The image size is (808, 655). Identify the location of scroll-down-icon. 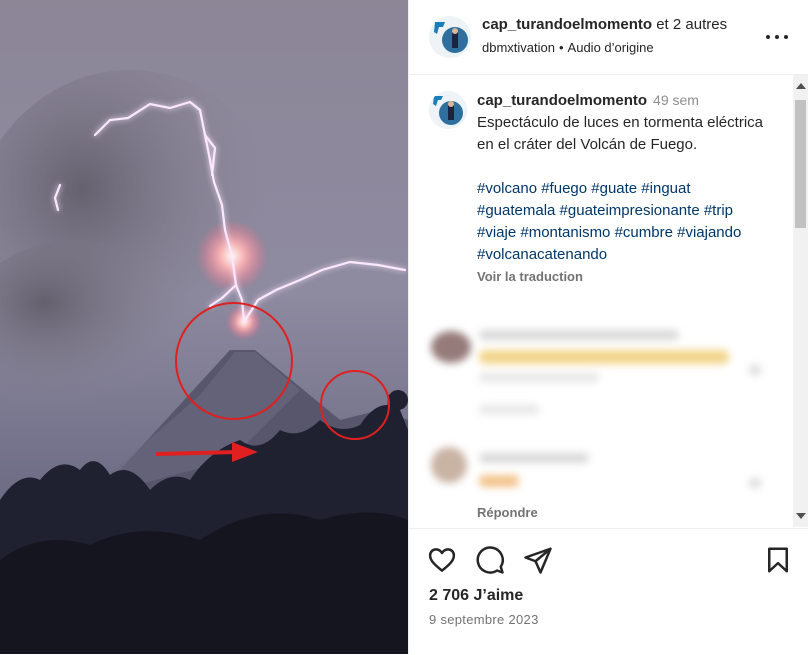
(801, 516).